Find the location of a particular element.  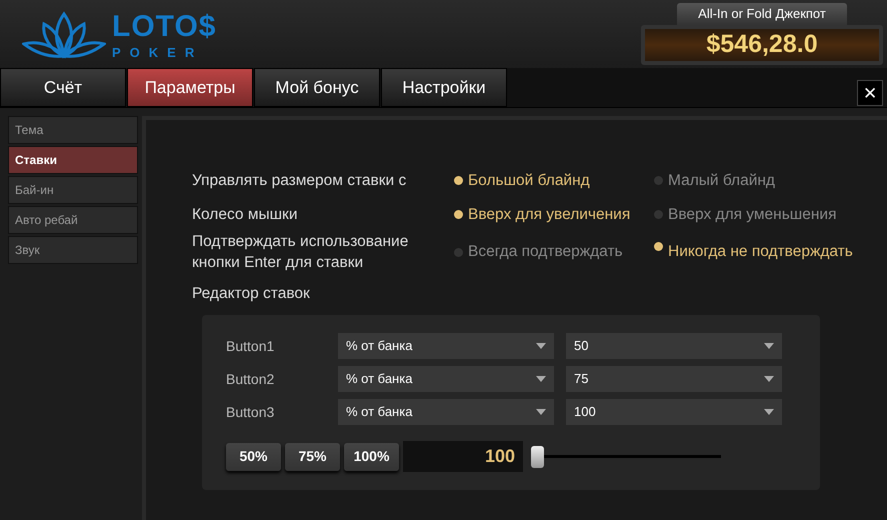

slider-track is located at coordinates (632, 456).